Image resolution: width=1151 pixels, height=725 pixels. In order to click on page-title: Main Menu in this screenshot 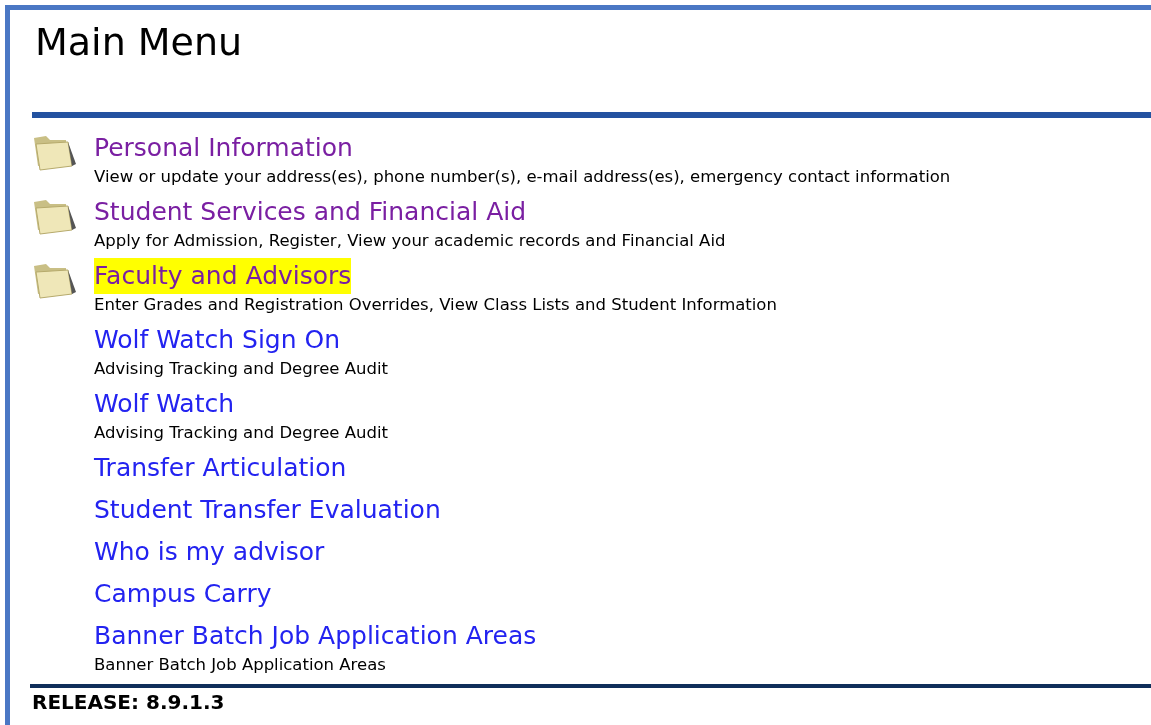, I will do `click(139, 42)`.